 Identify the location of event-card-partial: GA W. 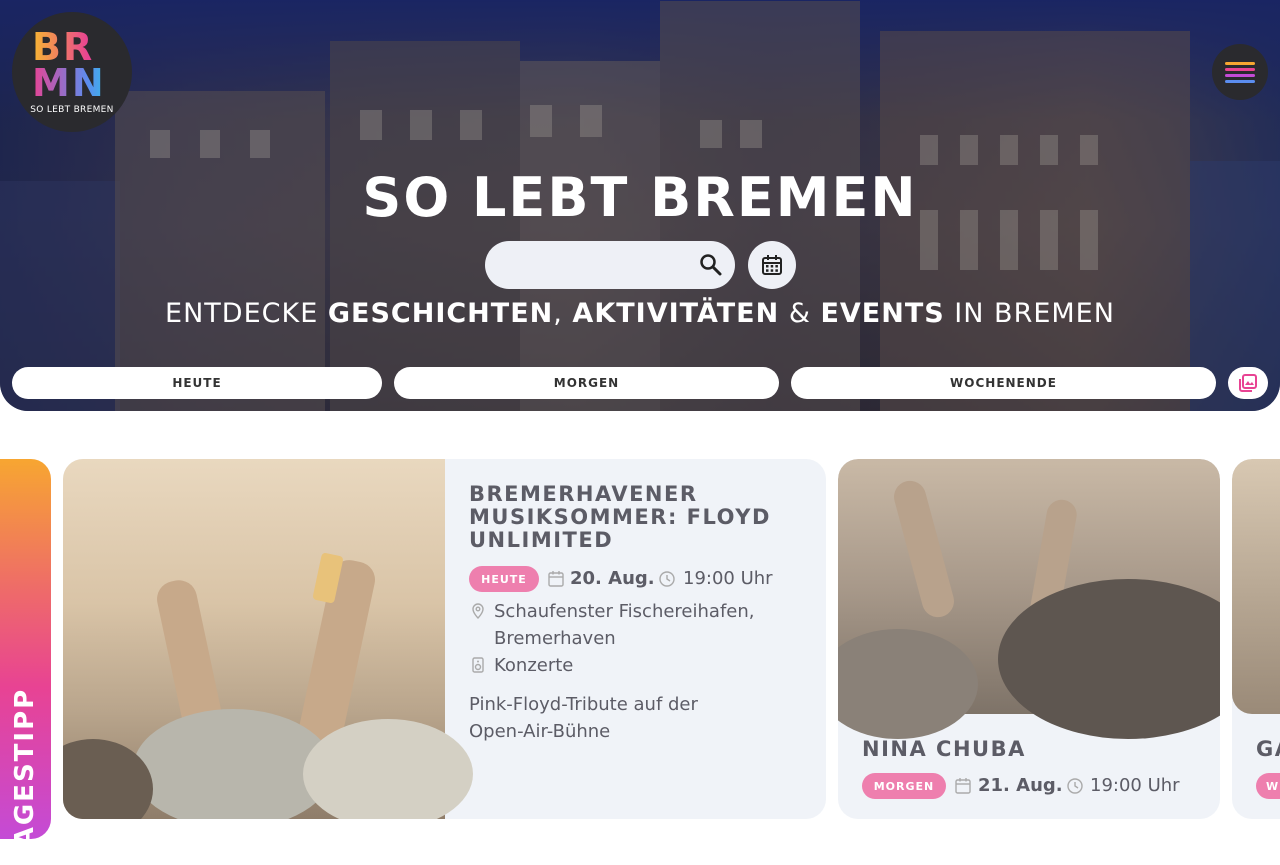
(1256, 639).